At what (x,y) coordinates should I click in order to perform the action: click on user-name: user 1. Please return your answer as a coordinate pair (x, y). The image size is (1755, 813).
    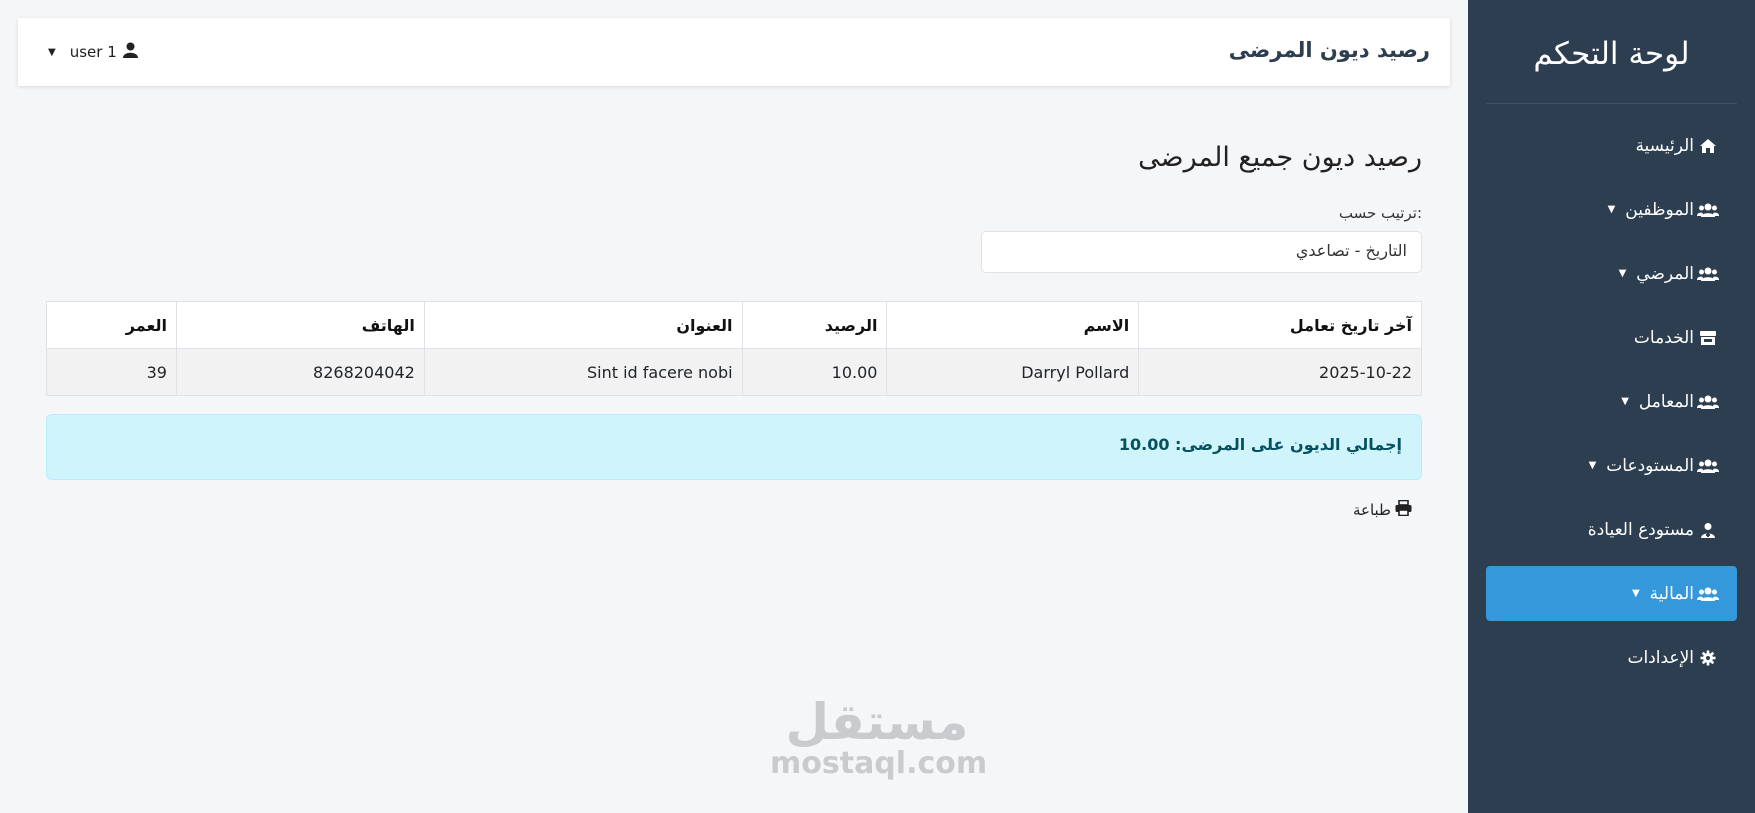
    Looking at the image, I should click on (93, 52).